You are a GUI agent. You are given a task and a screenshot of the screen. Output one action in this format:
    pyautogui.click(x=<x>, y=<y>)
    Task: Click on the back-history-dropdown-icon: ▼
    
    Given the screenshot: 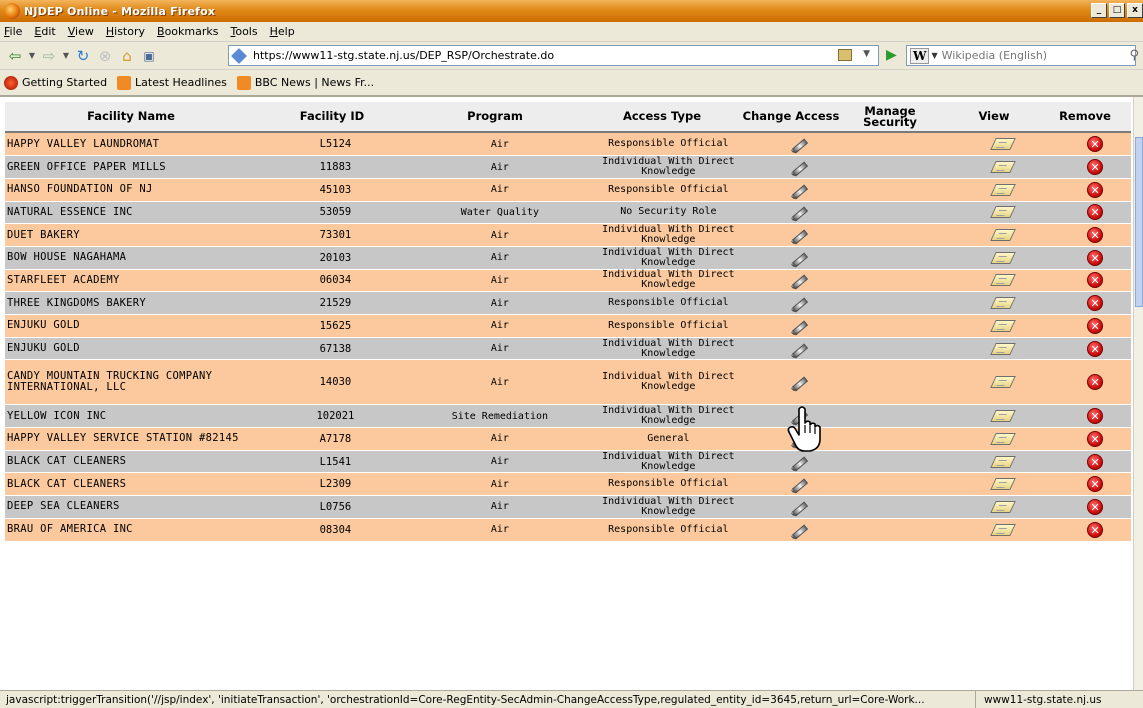 What is the action you would take?
    pyautogui.click(x=32, y=56)
    